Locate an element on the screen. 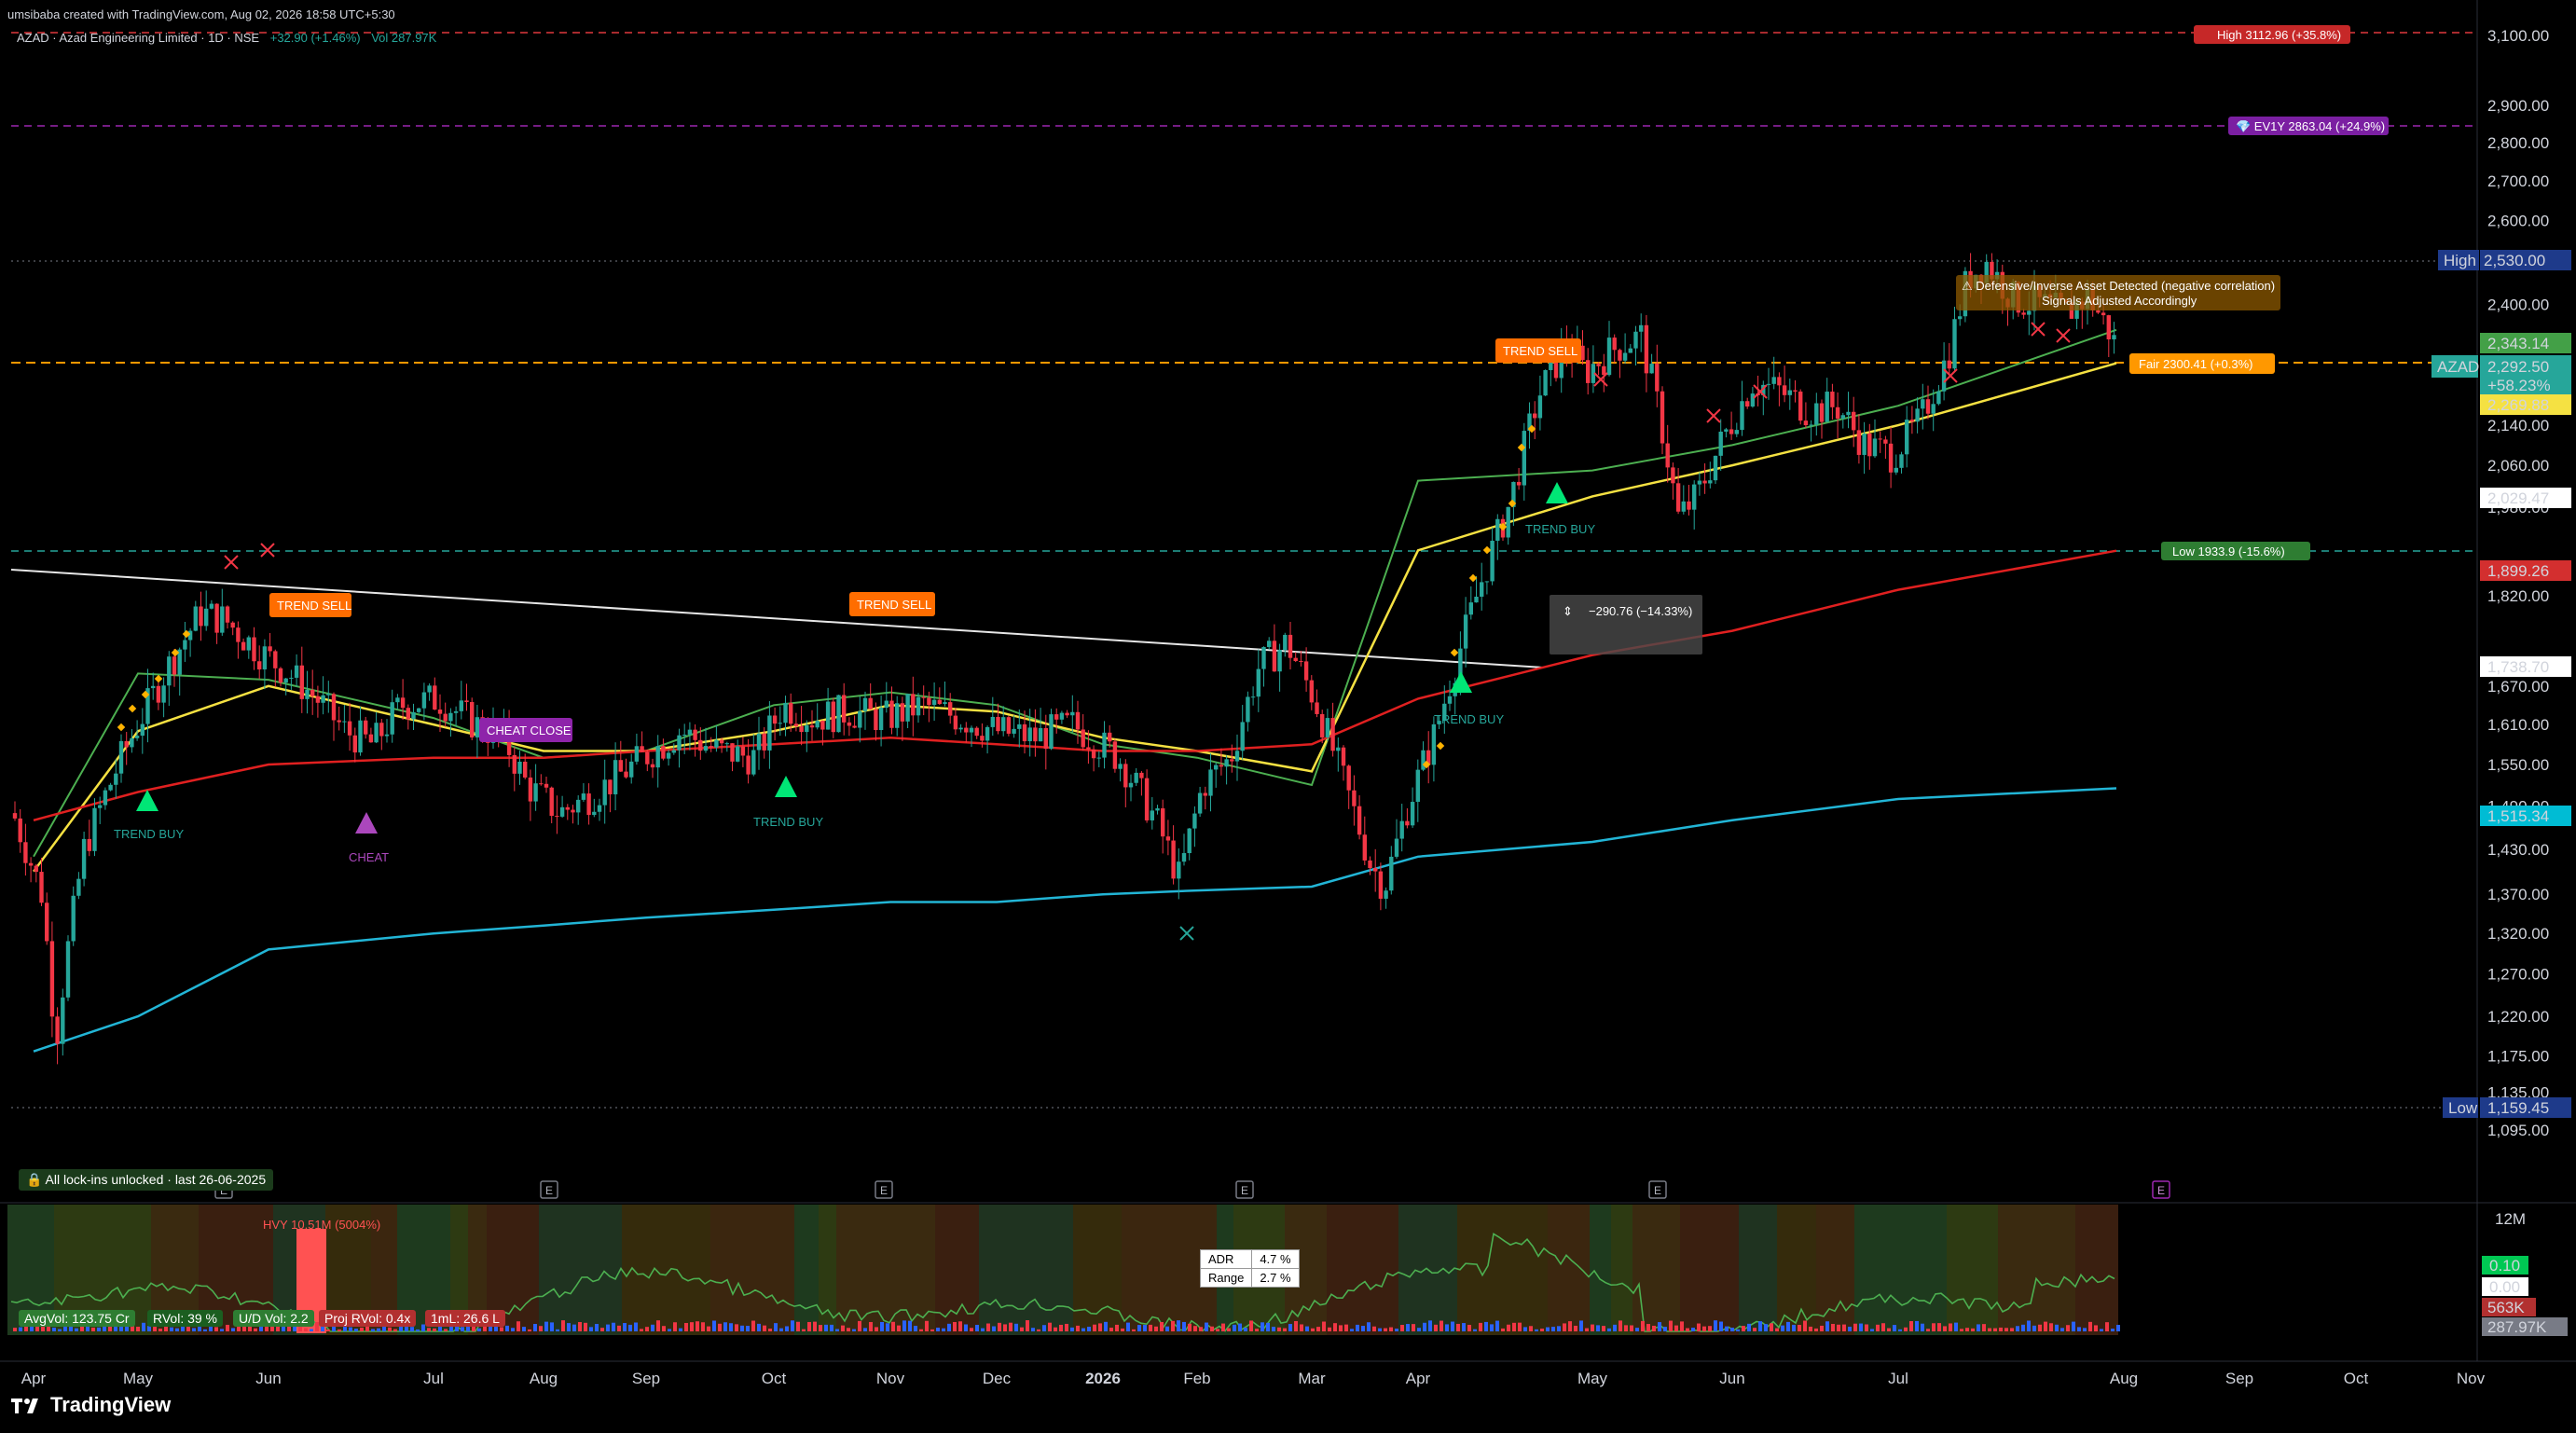 This screenshot has width=2576, height=1433. time-tick-12: Apr is located at coordinates (1418, 1379).